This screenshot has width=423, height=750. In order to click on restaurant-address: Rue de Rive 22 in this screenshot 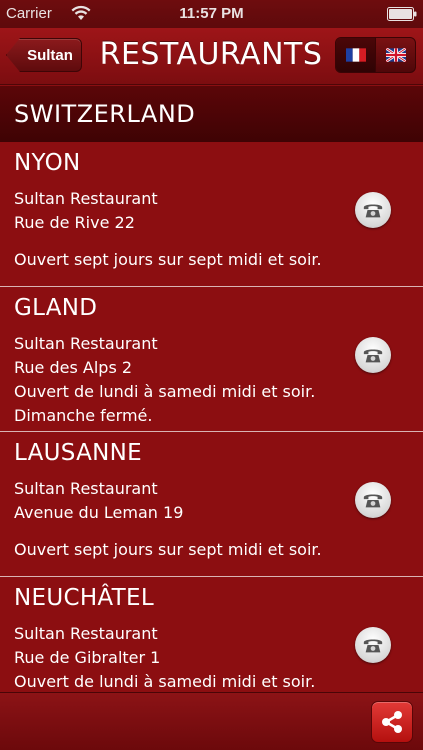, I will do `click(74, 222)`.